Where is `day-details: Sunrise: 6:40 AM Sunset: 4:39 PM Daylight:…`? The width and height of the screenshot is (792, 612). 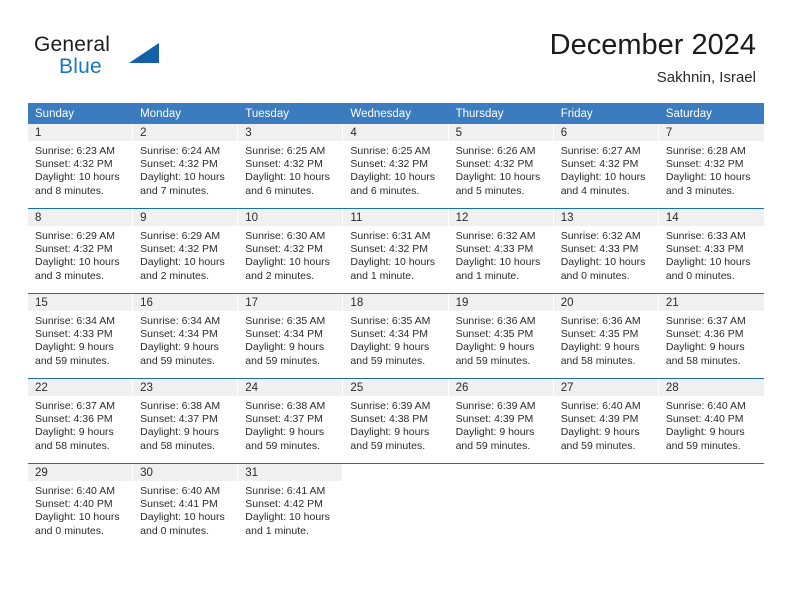
day-details: Sunrise: 6:40 AM Sunset: 4:39 PM Daylight:… is located at coordinates (606, 424).